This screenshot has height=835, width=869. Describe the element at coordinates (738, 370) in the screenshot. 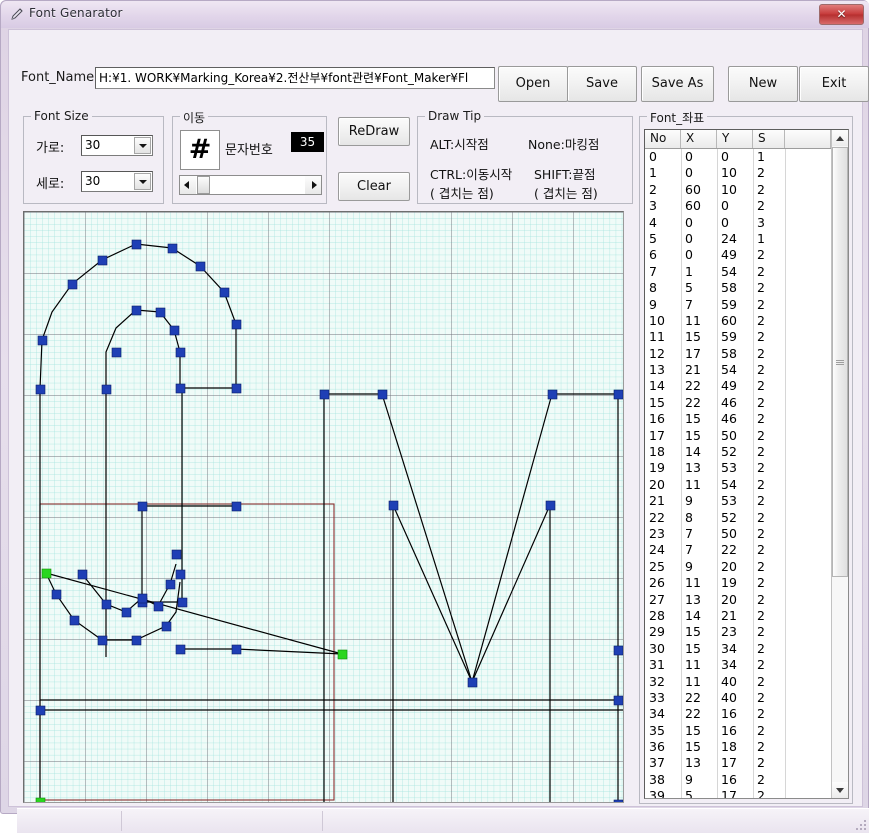

I see `table-row: 13 21 54 2` at that location.